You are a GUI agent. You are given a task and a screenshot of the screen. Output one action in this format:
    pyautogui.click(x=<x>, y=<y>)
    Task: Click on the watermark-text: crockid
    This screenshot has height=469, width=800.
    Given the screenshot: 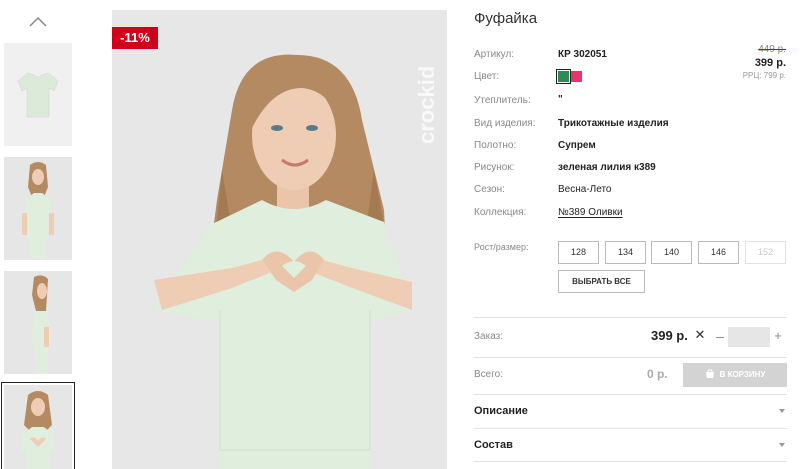 What is the action you would take?
    pyautogui.click(x=426, y=105)
    